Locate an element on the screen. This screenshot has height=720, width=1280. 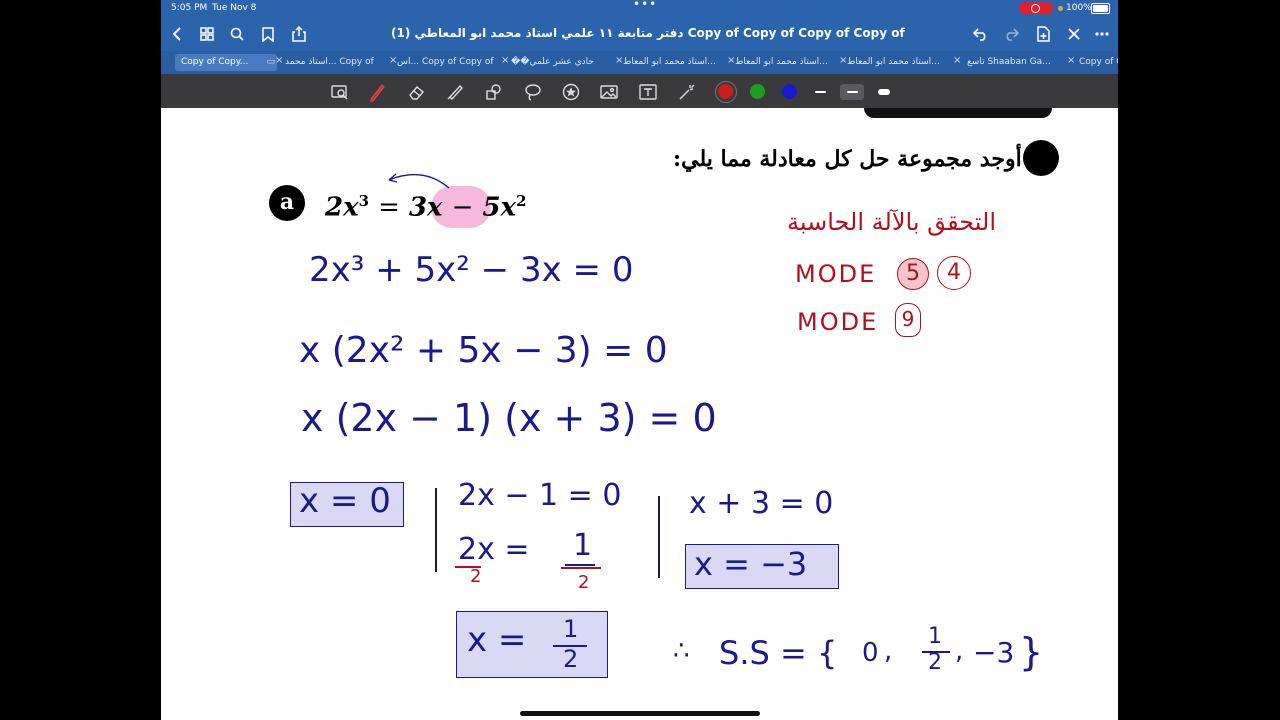
stroke-thick is located at coordinates (884, 92).